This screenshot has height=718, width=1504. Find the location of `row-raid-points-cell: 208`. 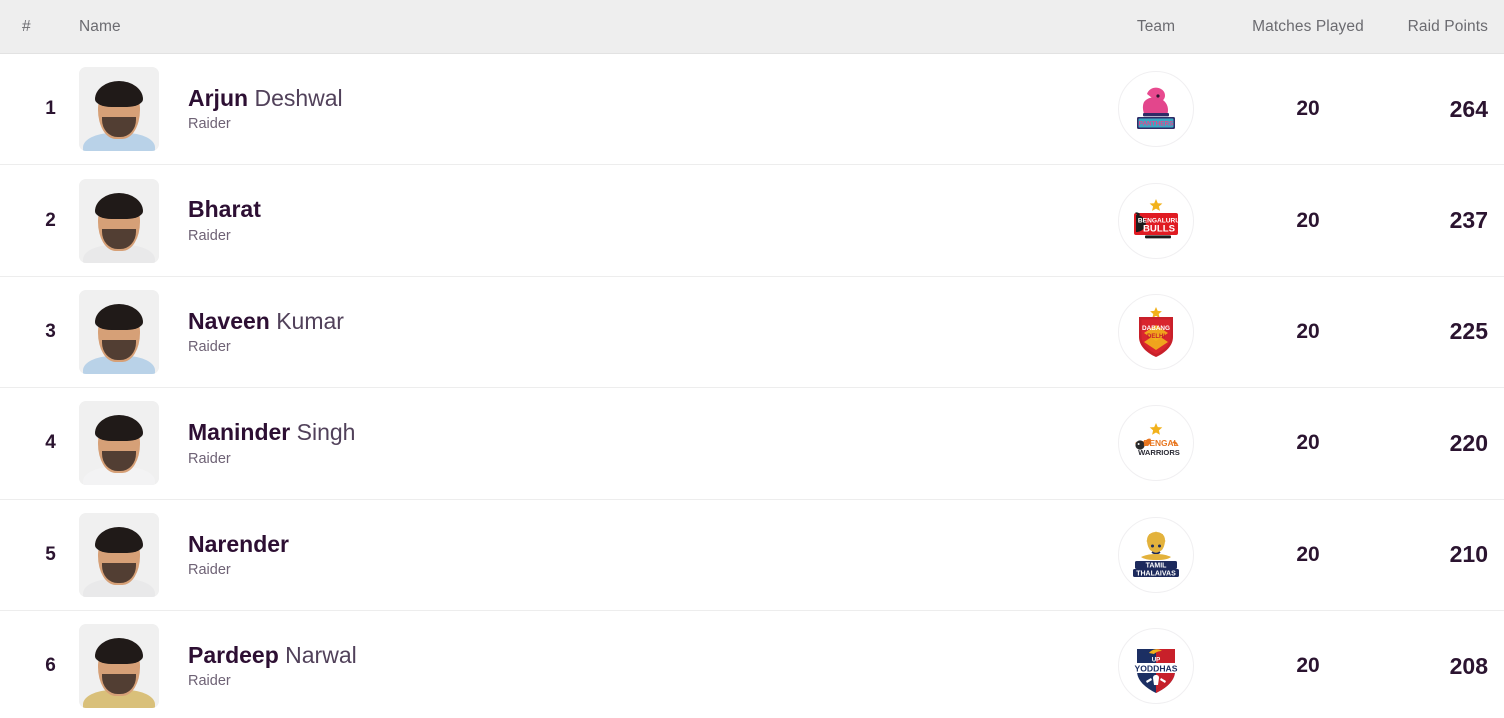

row-raid-points-cell: 208 is located at coordinates (1444, 666).